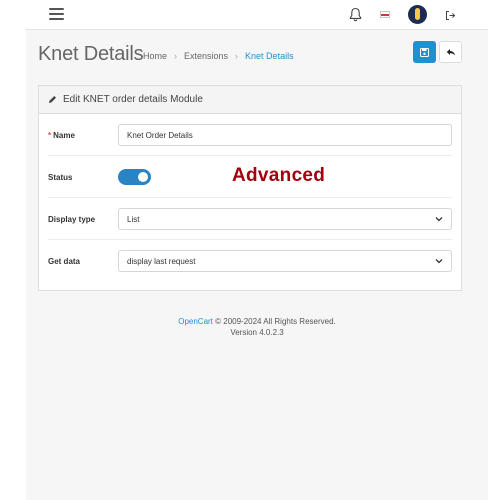 The image size is (500, 500). Describe the element at coordinates (133, 99) in the screenshot. I see `card-title: Edit KNET order details Module` at that location.